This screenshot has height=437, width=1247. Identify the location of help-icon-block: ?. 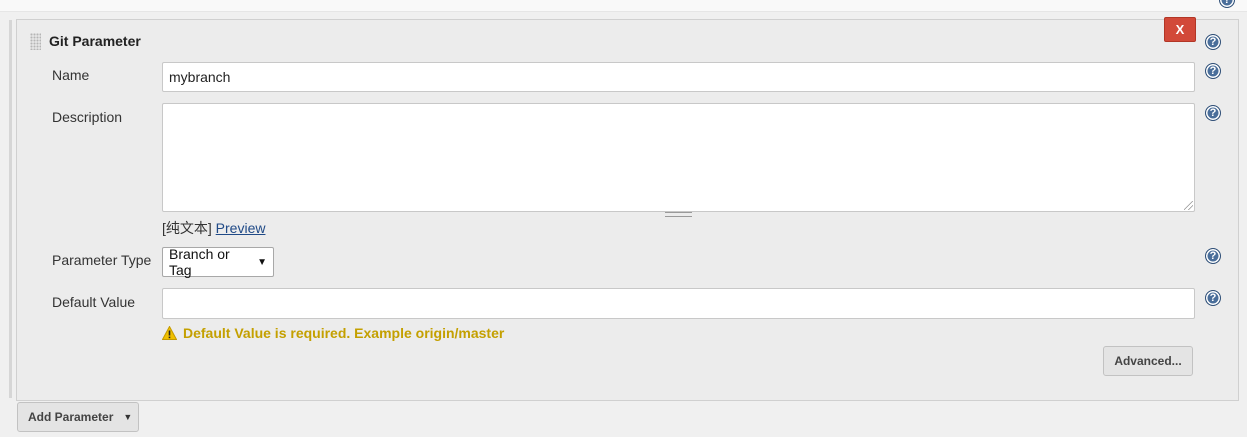
(1213, 42).